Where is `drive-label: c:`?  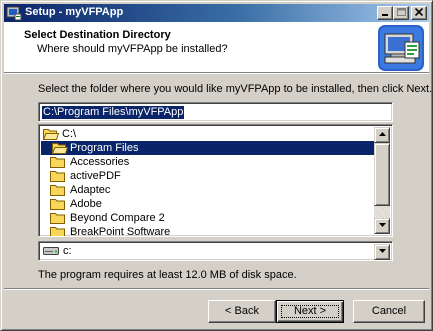
drive-label: c: is located at coordinates (67, 251).